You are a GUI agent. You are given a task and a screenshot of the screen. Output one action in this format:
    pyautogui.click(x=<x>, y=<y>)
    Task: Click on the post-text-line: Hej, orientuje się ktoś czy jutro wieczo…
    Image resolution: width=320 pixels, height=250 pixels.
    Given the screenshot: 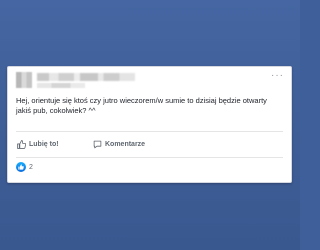 What is the action you would take?
    pyautogui.click(x=141, y=100)
    